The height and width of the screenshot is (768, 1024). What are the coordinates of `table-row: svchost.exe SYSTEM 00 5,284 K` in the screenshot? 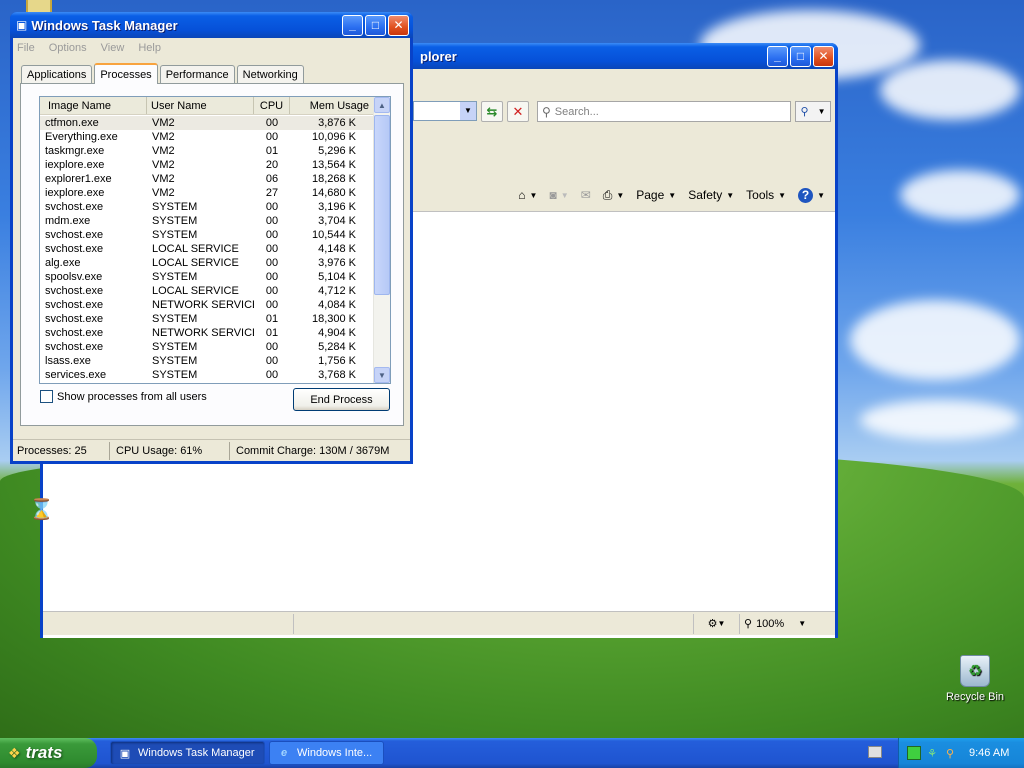 It's located at (207, 347).